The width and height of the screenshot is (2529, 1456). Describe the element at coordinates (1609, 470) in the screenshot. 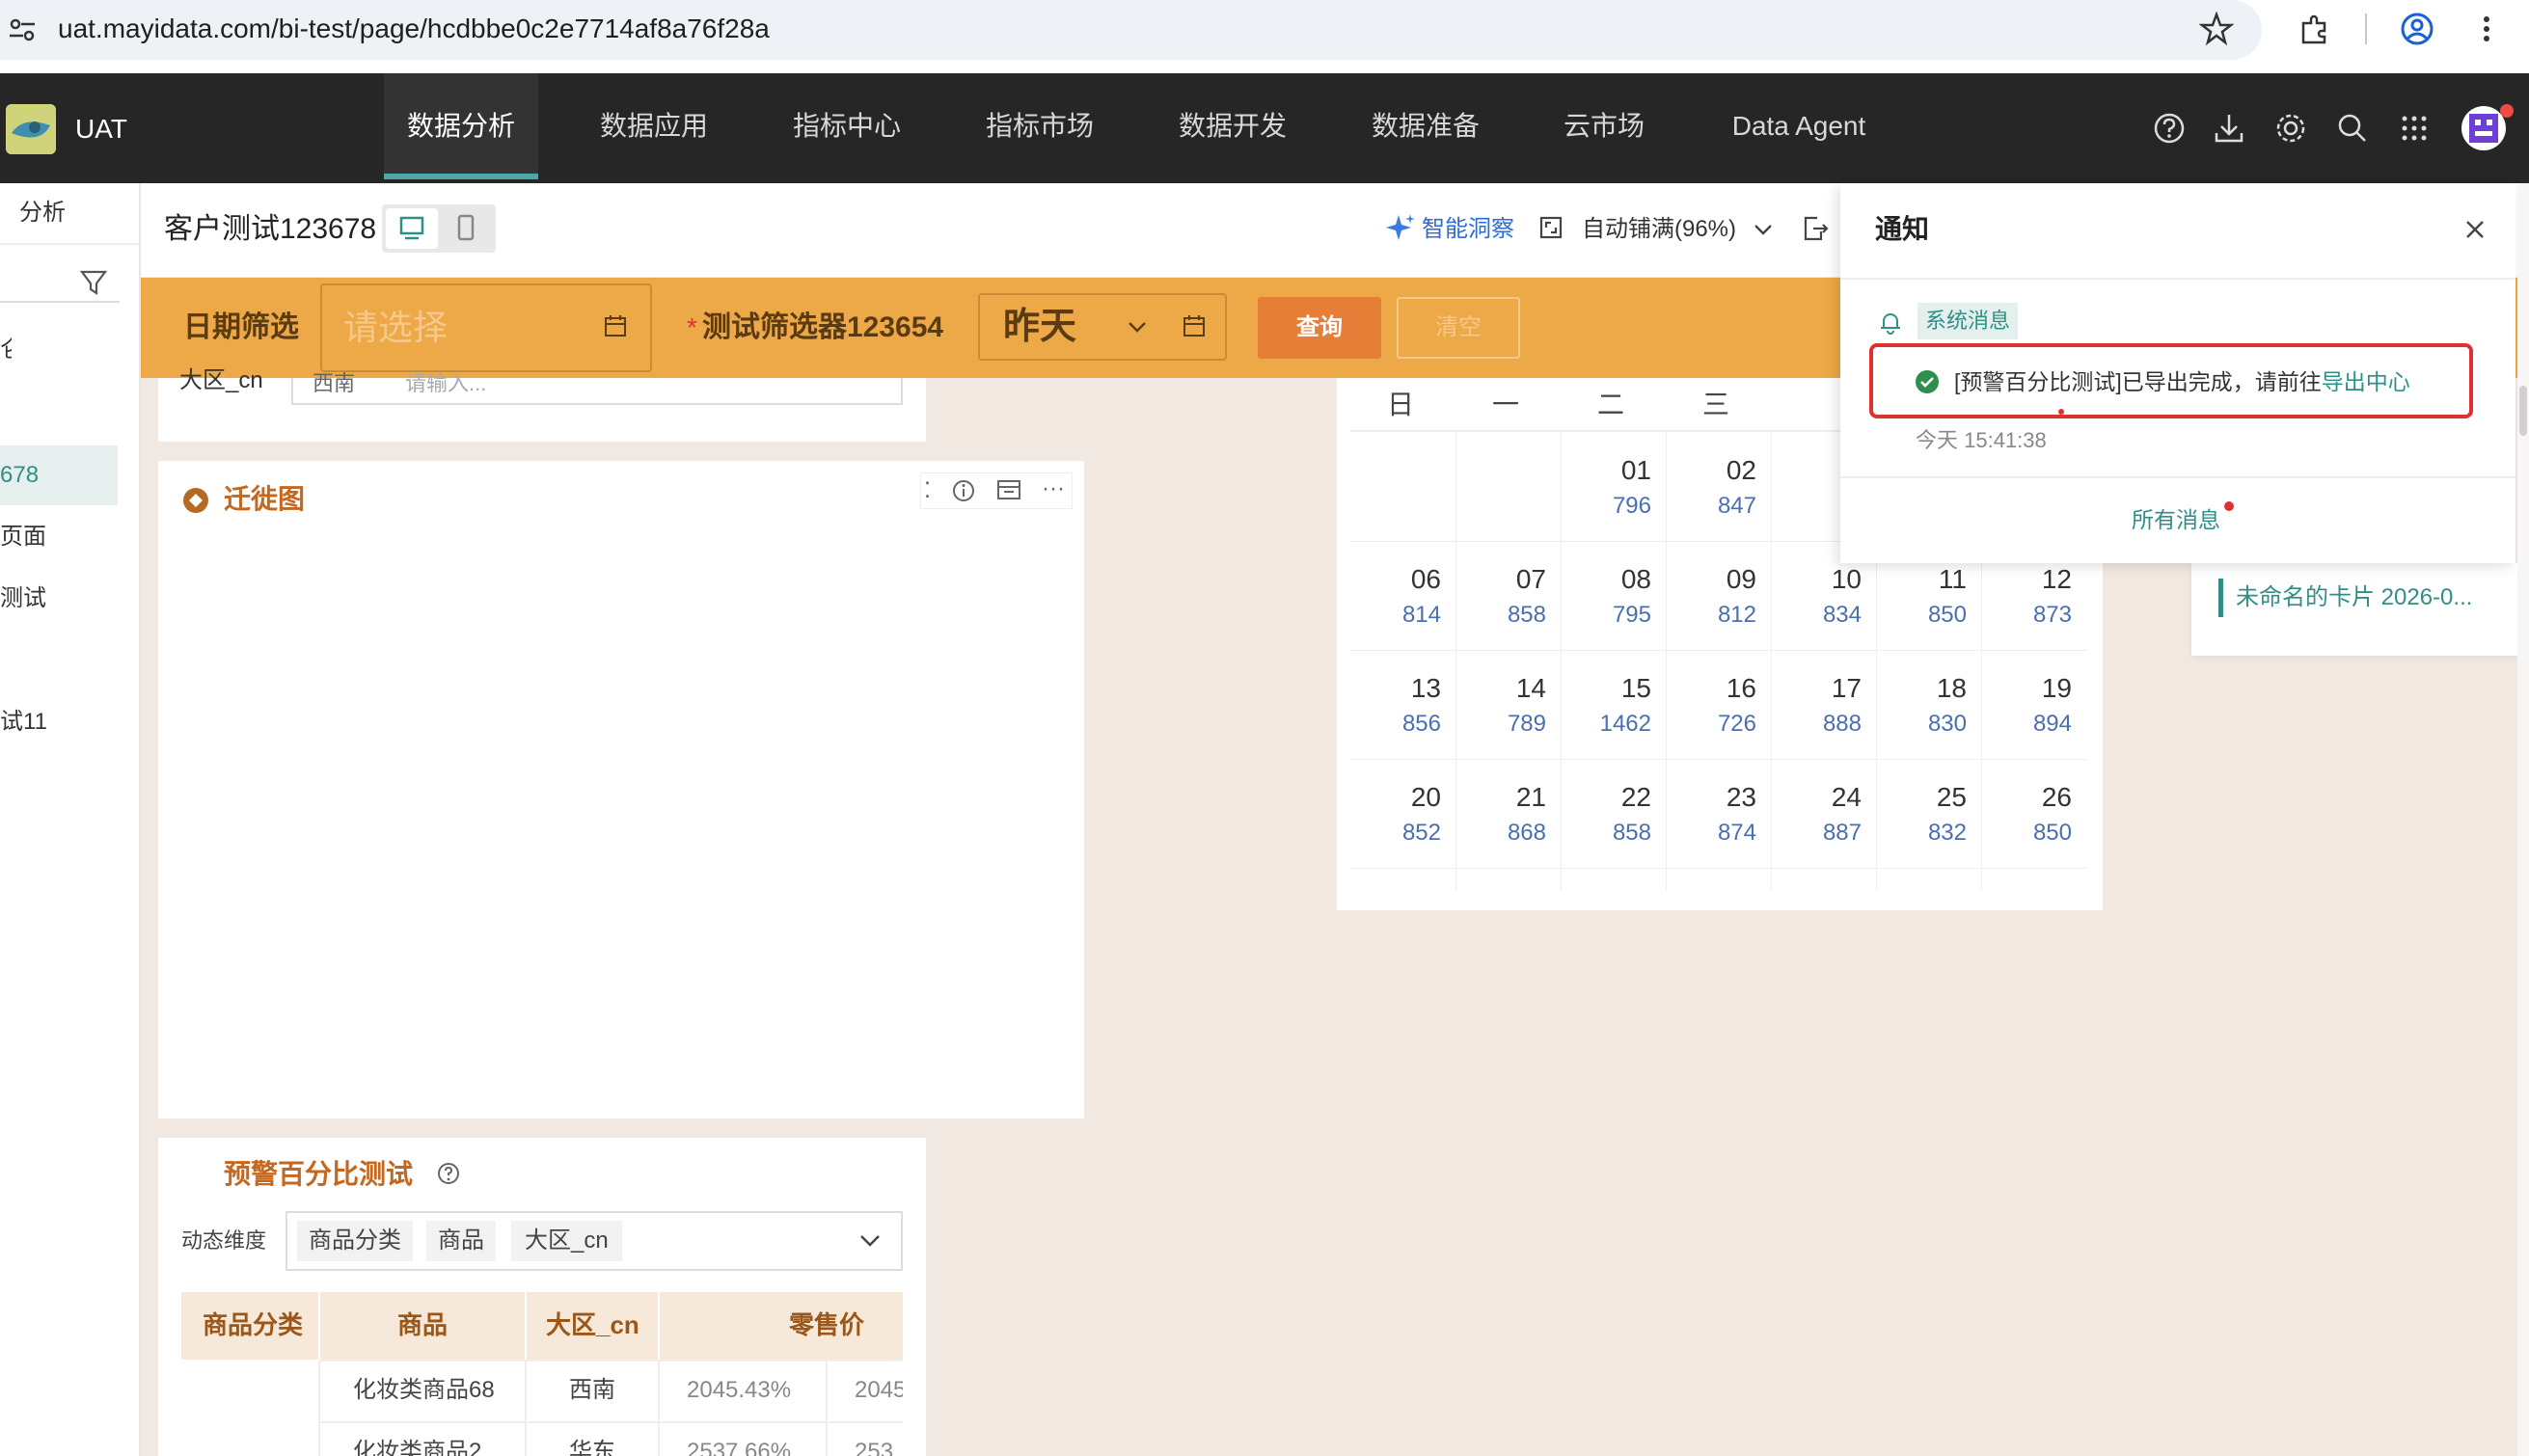

I see `calendar-day: 01` at that location.